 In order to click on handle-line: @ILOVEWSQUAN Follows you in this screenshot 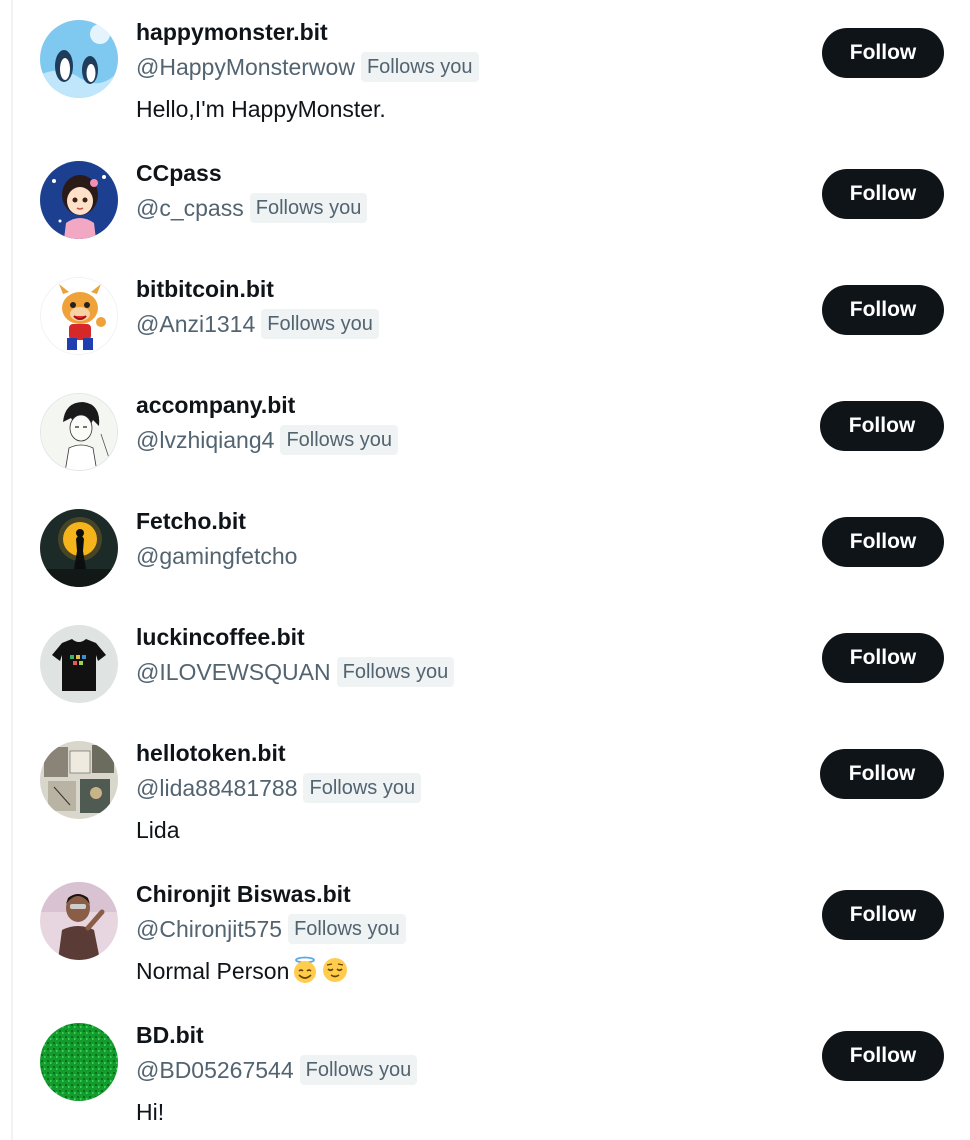, I will do `click(295, 672)`.